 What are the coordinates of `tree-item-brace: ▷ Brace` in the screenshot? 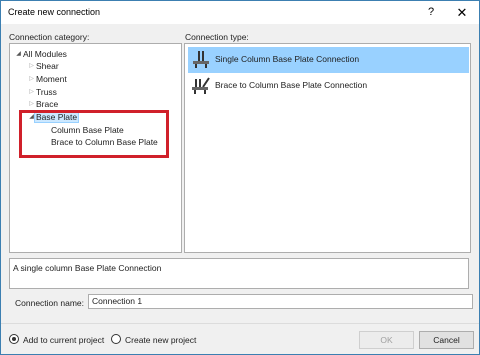 It's located at (42, 104).